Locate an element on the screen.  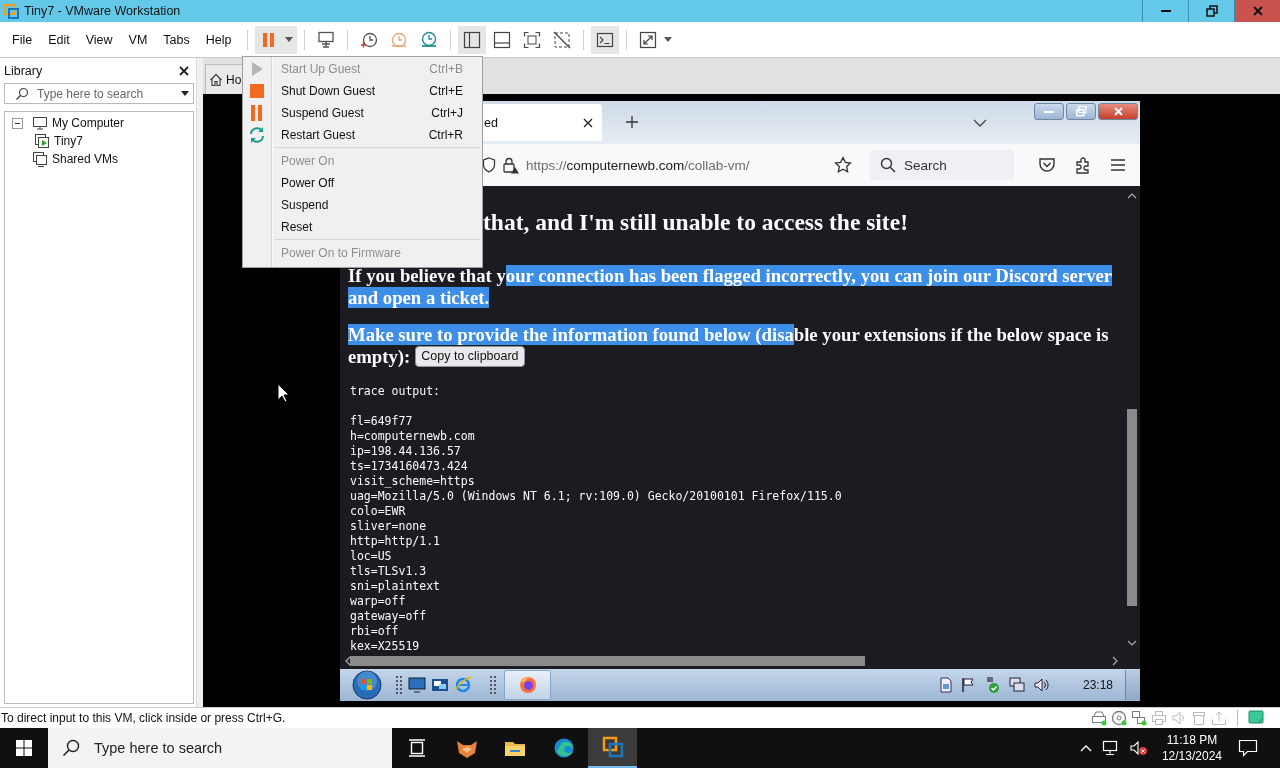
trace-line: http=http/1.1 is located at coordinates (395, 541).